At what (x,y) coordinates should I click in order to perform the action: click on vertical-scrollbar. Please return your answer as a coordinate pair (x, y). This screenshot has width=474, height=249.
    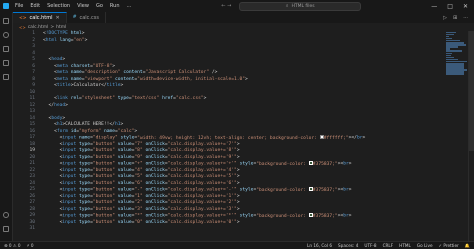
    Looking at the image, I should click on (471, 136).